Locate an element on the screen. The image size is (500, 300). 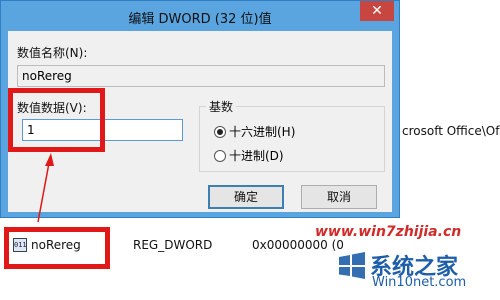
radio-hexadecimal-label: 十六进制(H) is located at coordinates (262, 132).